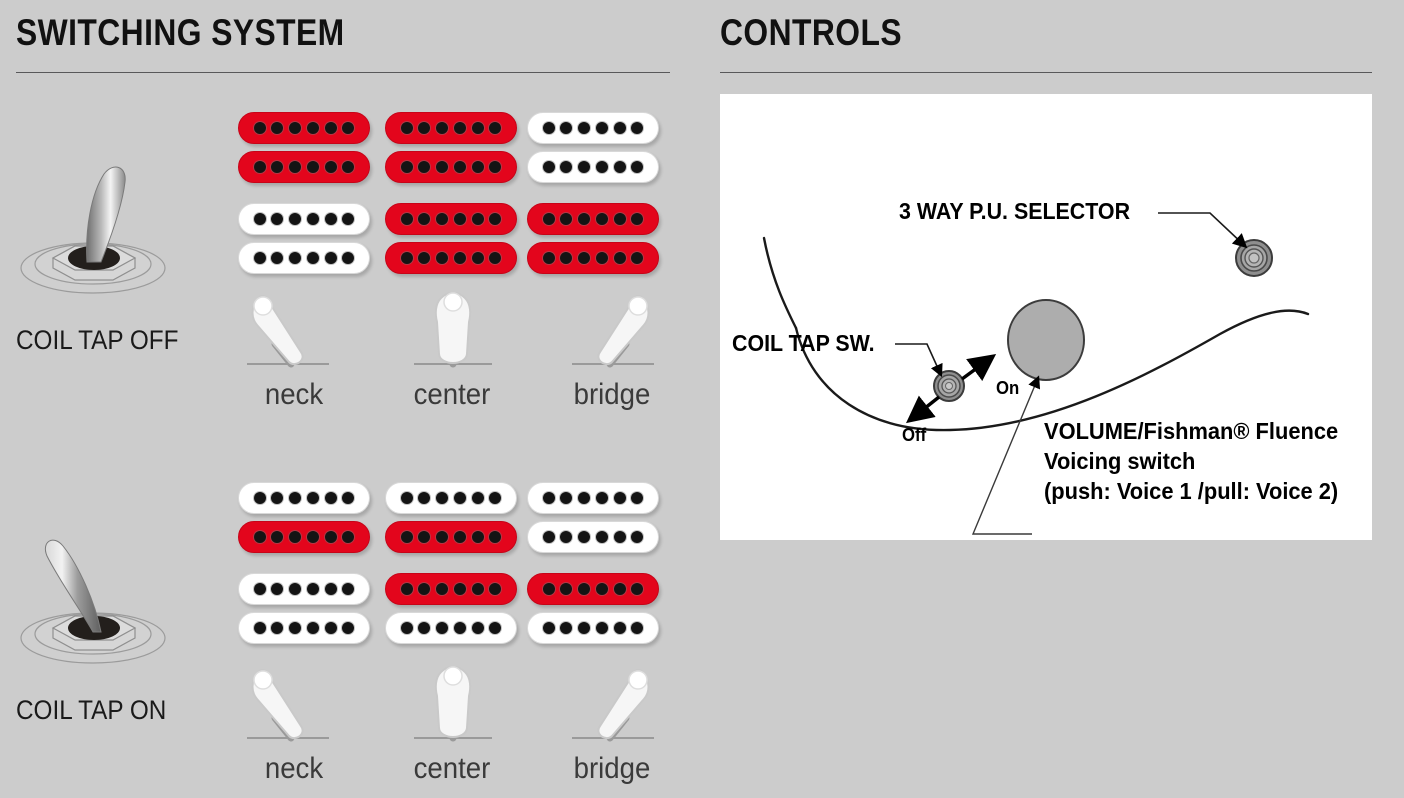 This screenshot has height=798, width=1404. Describe the element at coordinates (612, 768) in the screenshot. I see `position-label-bridge-on: bridge` at that location.